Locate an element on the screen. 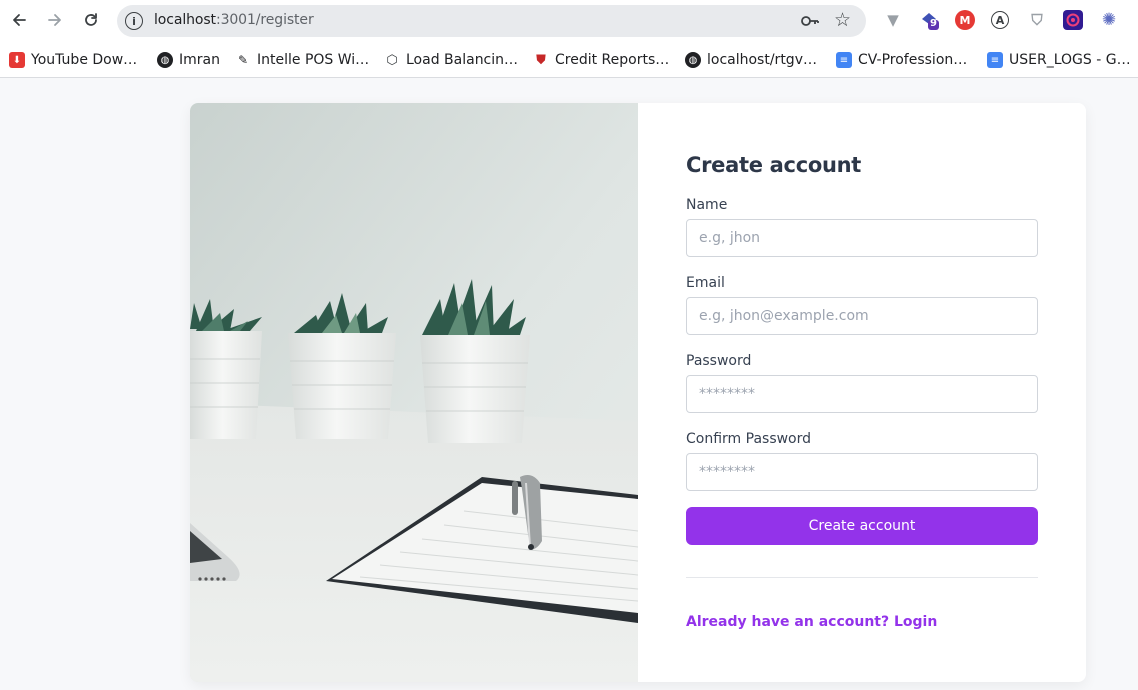 This screenshot has width=1138, height=690. email-field is located at coordinates (862, 316).